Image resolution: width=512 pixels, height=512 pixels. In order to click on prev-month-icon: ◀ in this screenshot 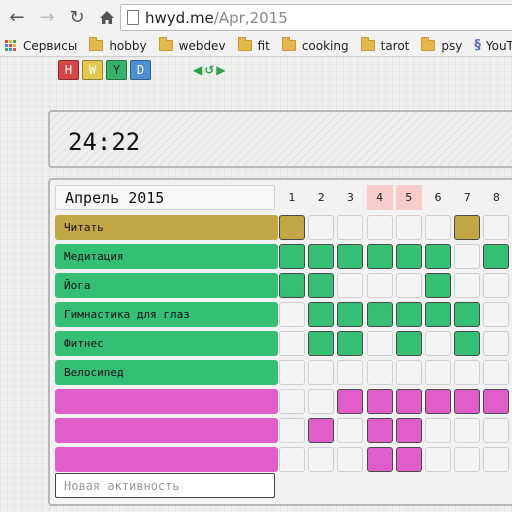, I will do `click(197, 70)`.